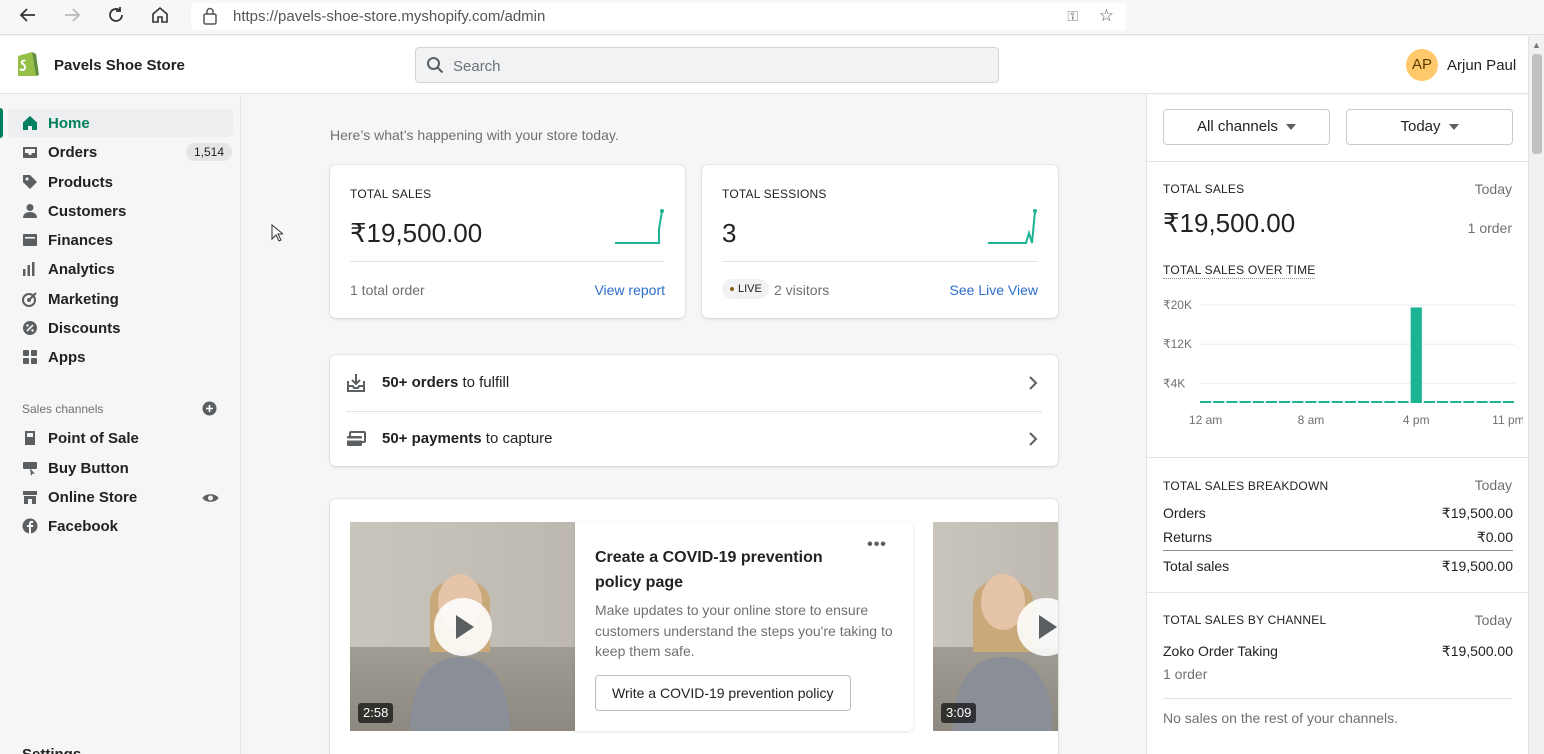 This screenshot has height=754, width=1544. I want to click on apps-icon, so click(30, 357).